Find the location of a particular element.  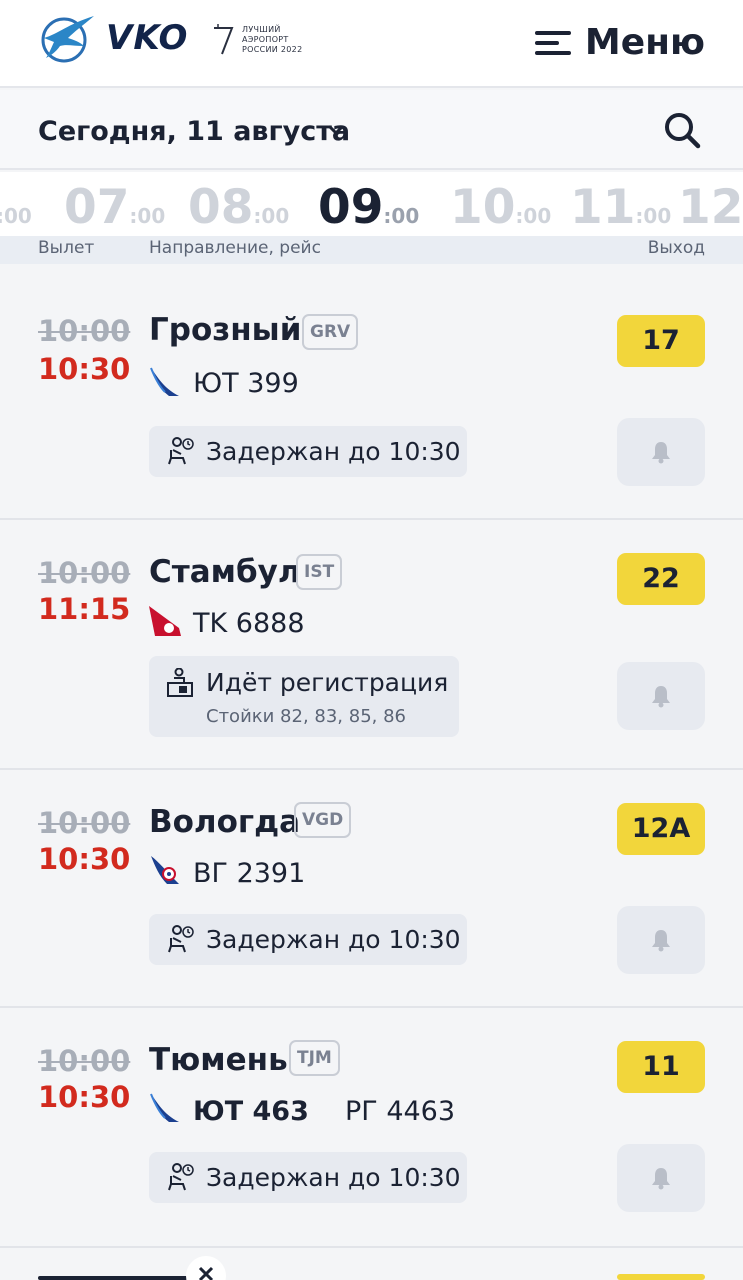

column-destination: Направление, рейс is located at coordinates (235, 248).